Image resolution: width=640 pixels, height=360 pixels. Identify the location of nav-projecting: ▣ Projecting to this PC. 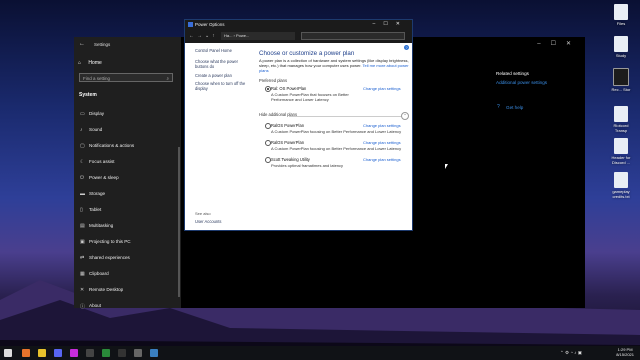
(127, 241).